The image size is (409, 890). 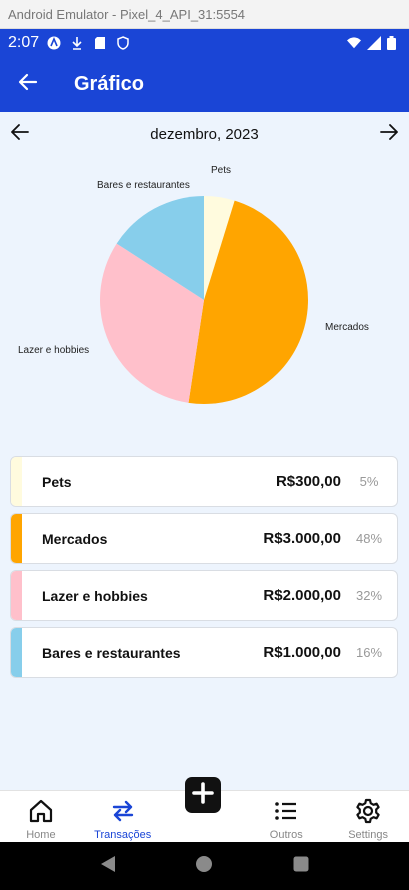 What do you see at coordinates (286, 835) in the screenshot?
I see `nav-label-outros: Outros` at bounding box center [286, 835].